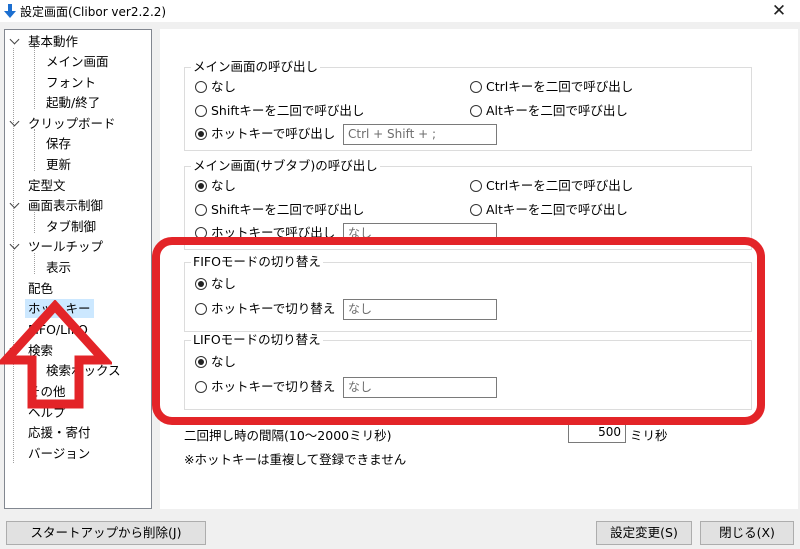  Describe the element at coordinates (279, 210) in the screenshot. I see `subtab-call-shift-option: Shiftキーを二回で呼び出し` at that location.